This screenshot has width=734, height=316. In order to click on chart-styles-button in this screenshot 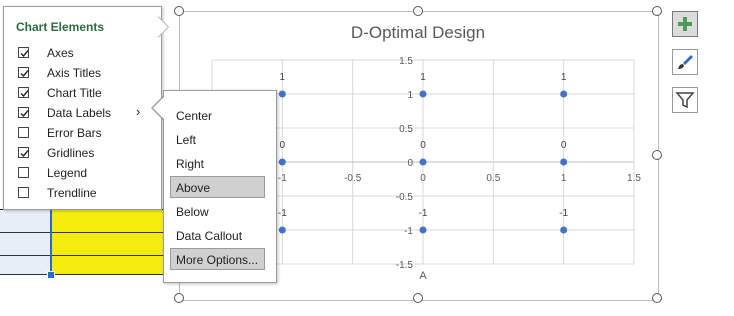, I will do `click(685, 62)`.